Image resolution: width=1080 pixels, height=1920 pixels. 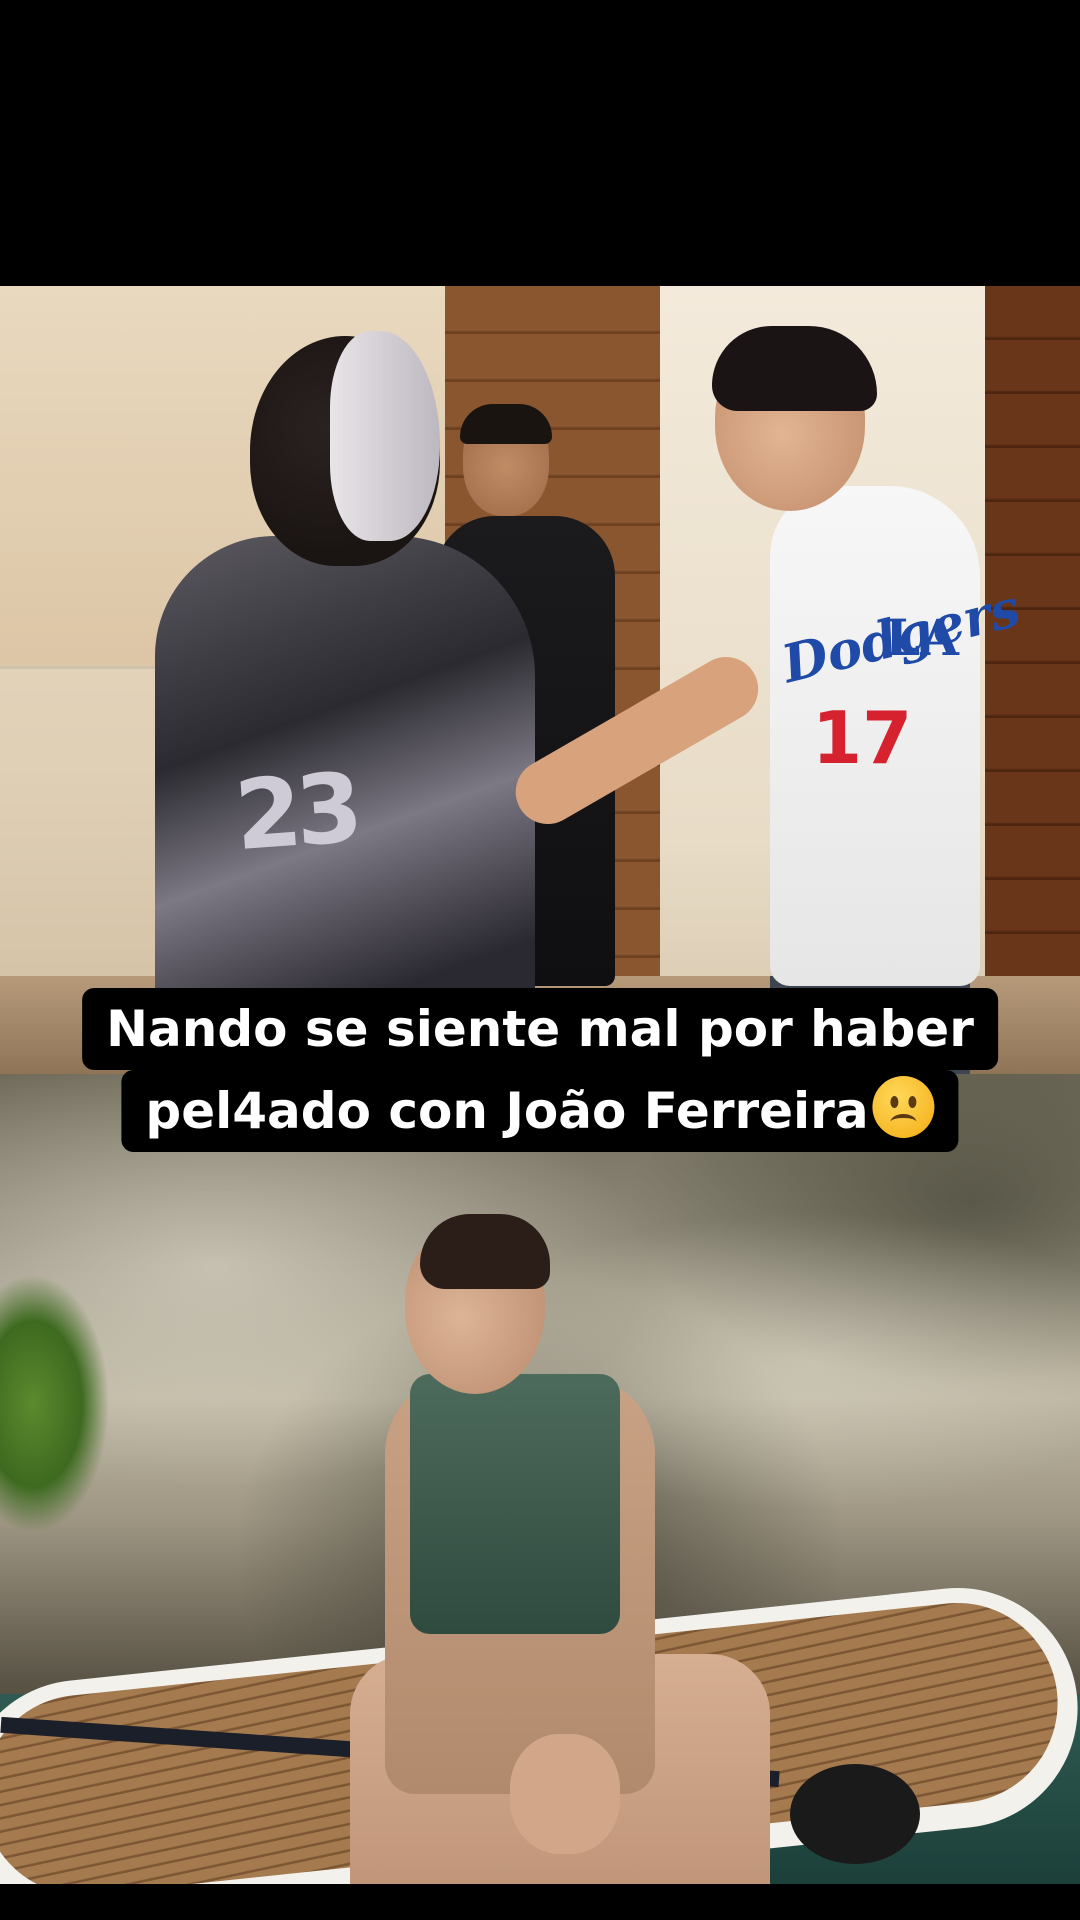 I want to click on la-logo: LA, so click(x=922, y=637).